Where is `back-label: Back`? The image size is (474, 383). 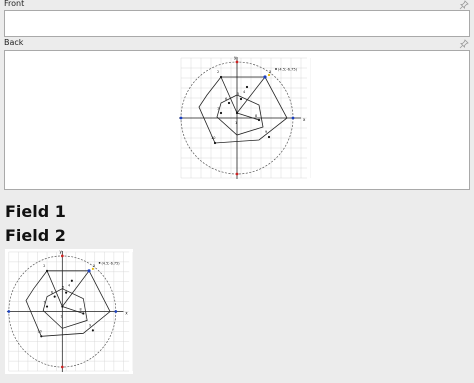 back-label: Back is located at coordinates (14, 42).